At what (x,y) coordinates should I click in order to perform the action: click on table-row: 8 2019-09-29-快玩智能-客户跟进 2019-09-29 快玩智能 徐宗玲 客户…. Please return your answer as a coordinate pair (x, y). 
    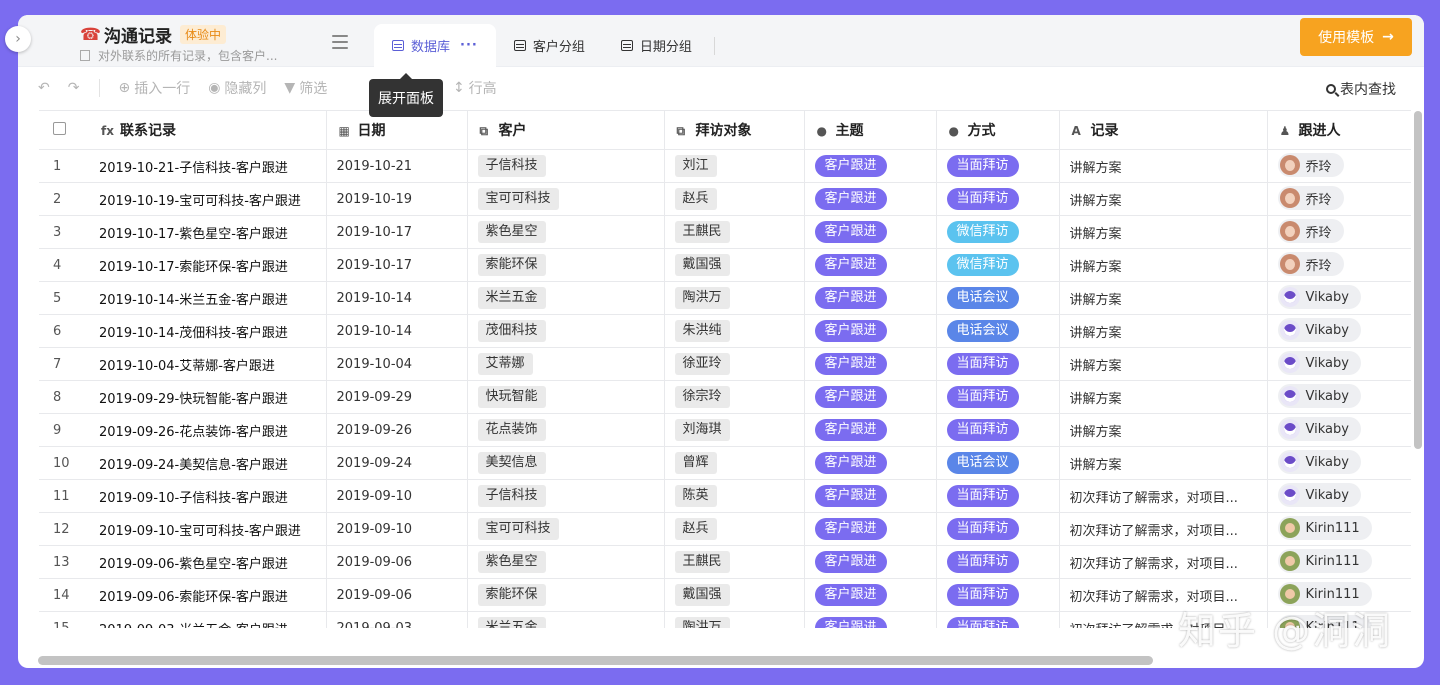
    Looking at the image, I should click on (725, 397).